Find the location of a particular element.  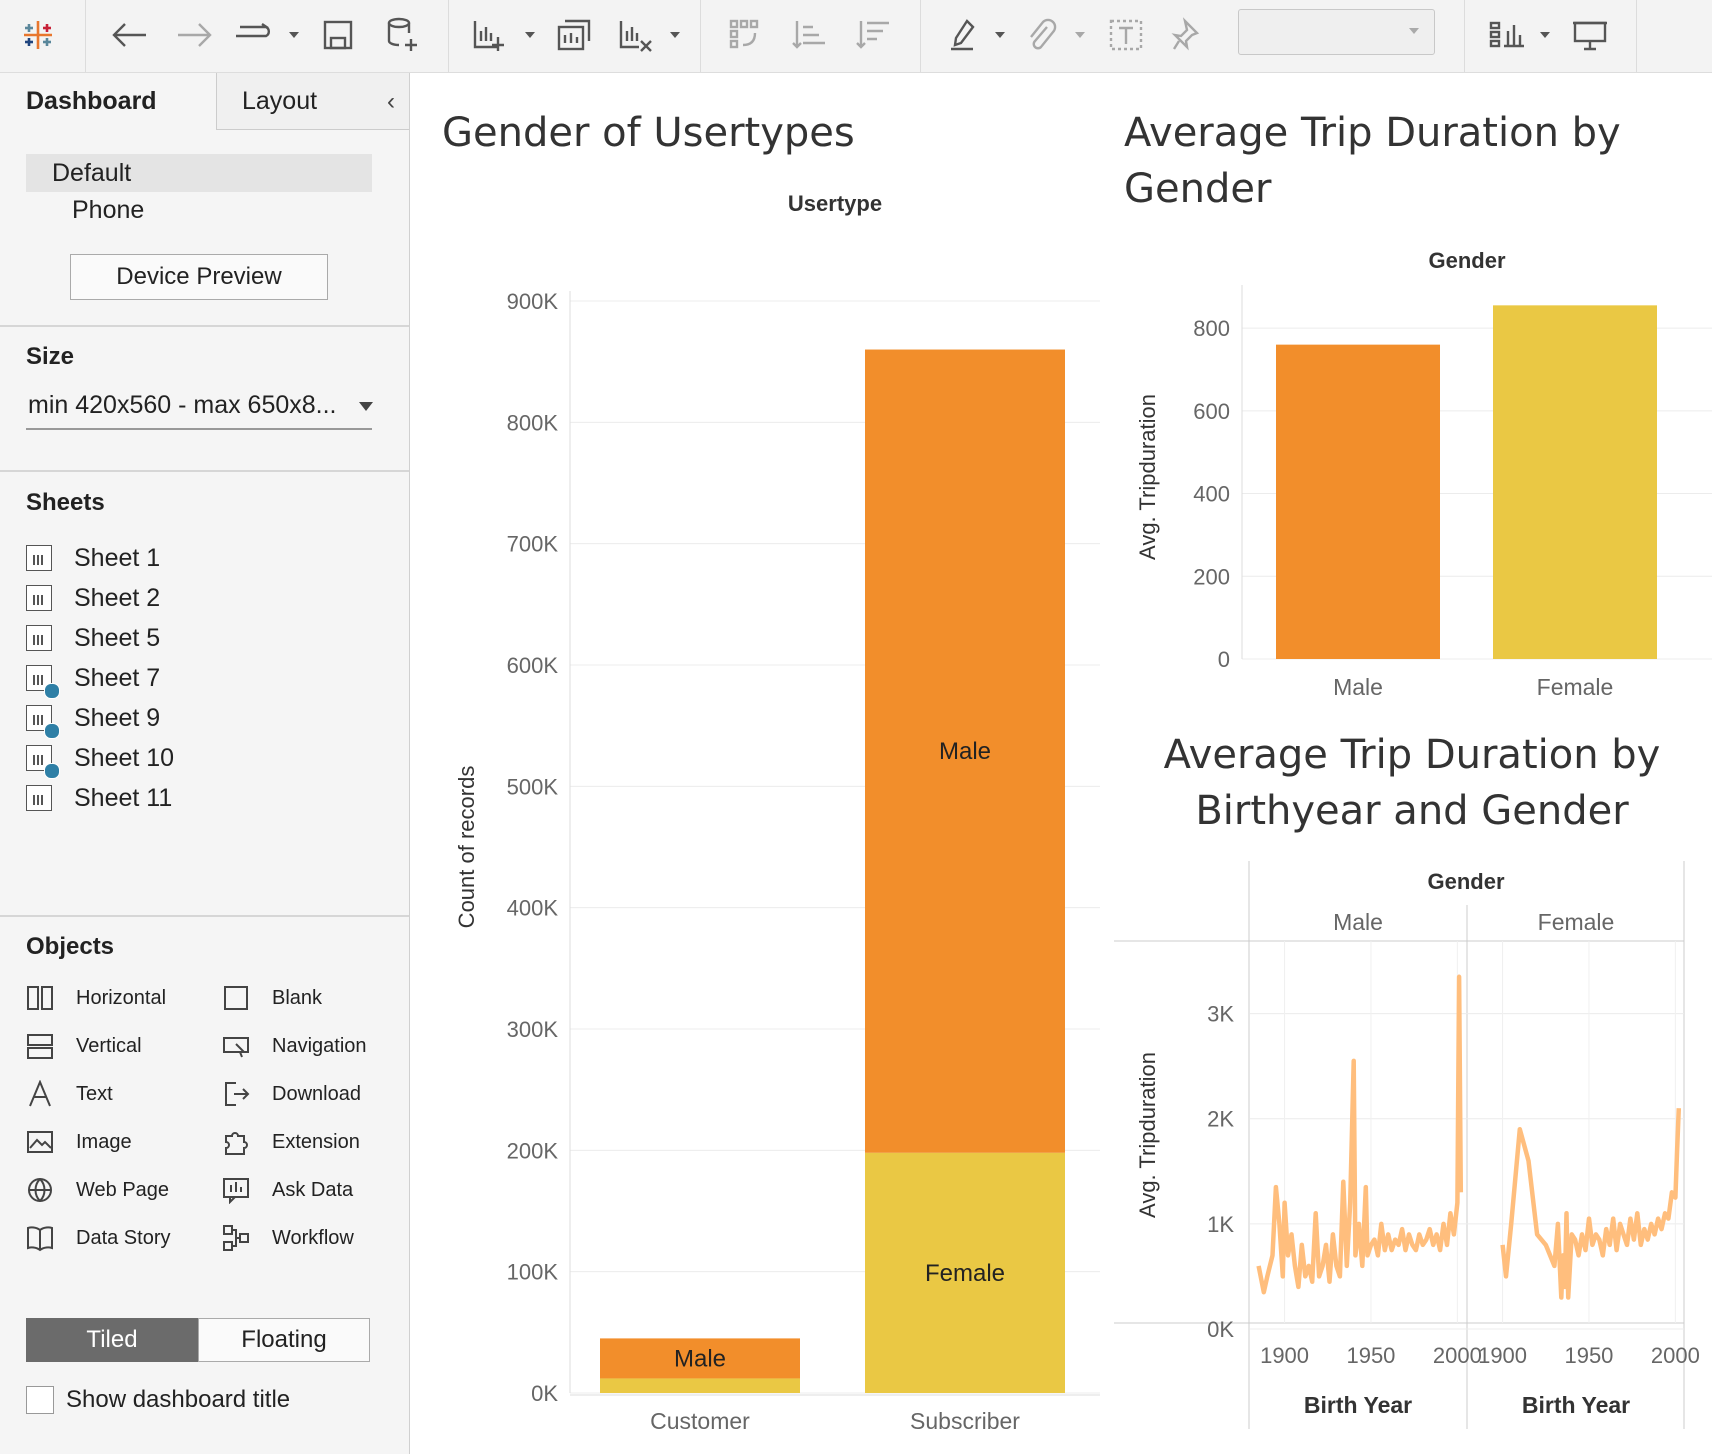

object-item: Navigation is located at coordinates (294, 1046).